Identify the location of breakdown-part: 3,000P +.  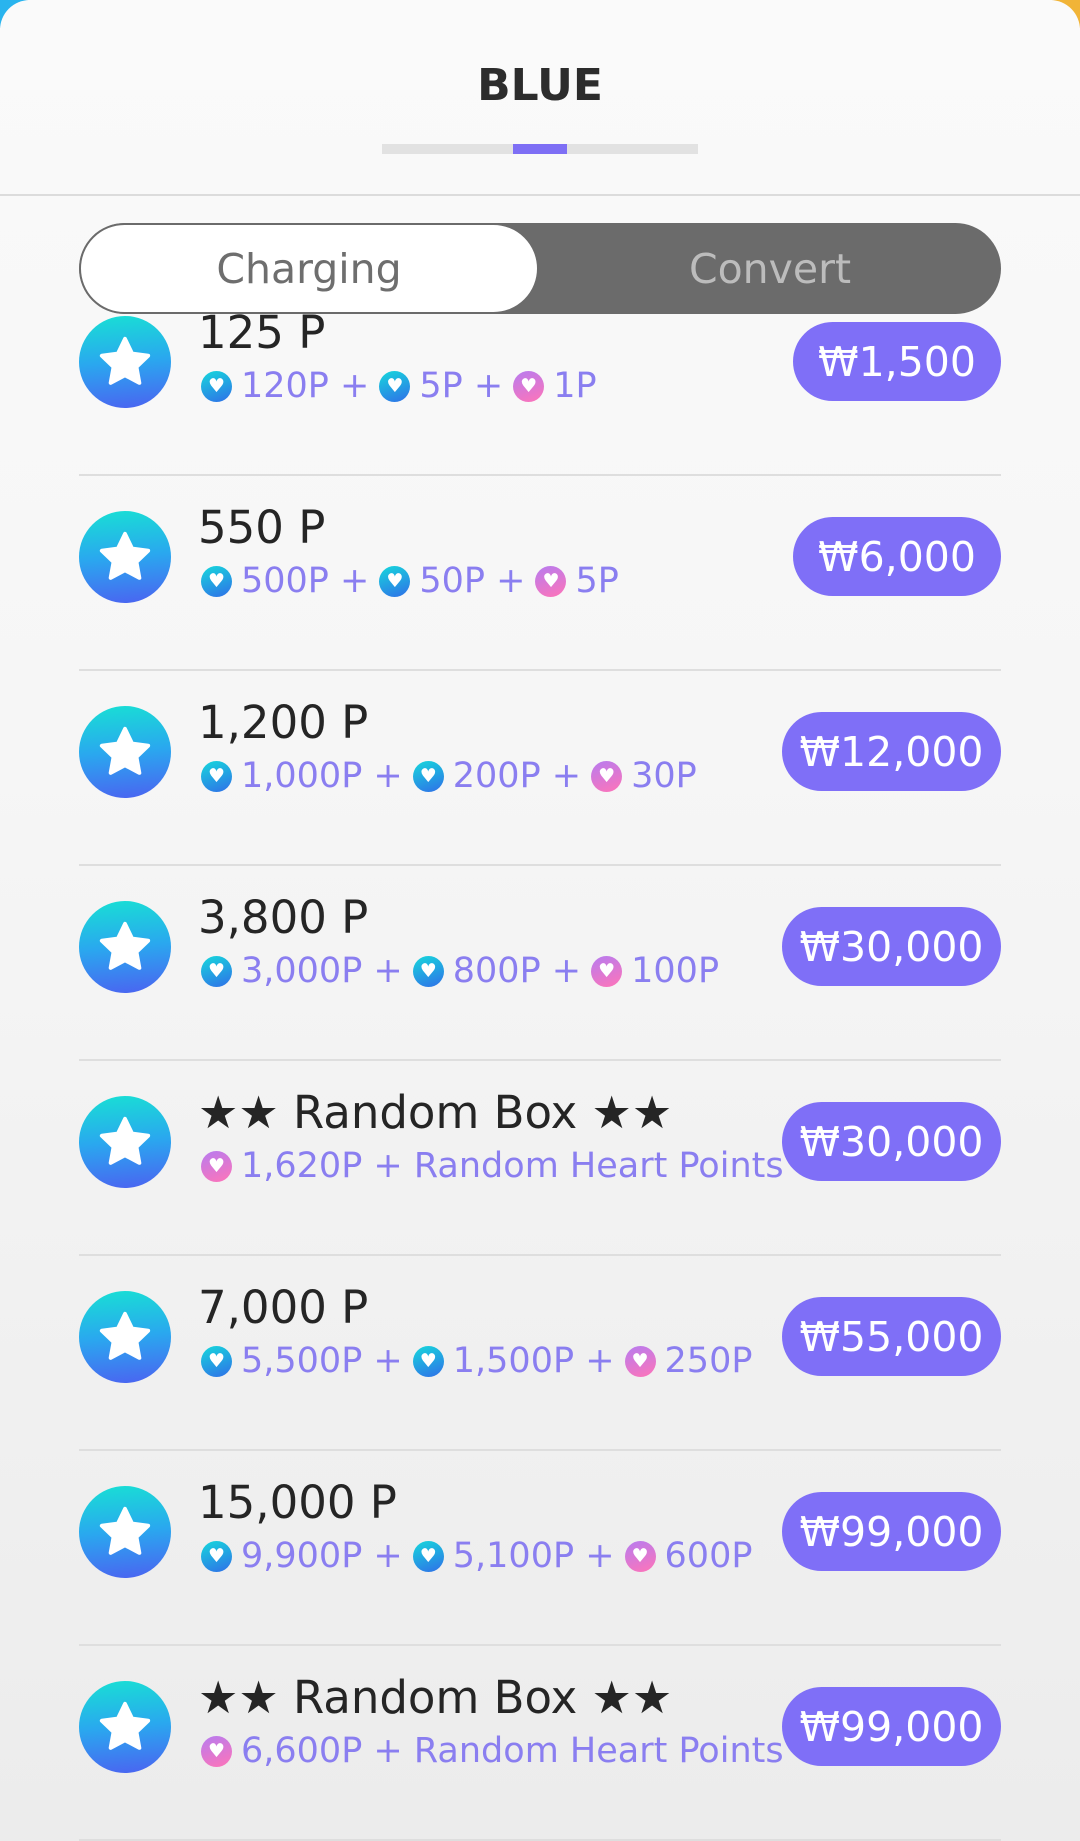
(322, 971).